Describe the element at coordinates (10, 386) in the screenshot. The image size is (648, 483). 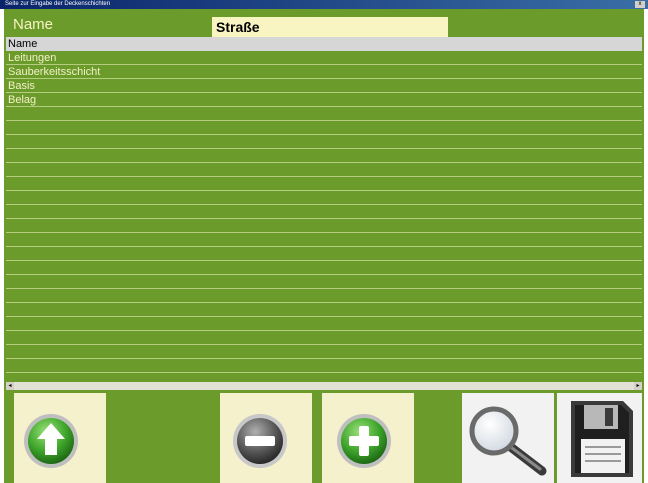
I see `scroll-left-icon: ◂` at that location.